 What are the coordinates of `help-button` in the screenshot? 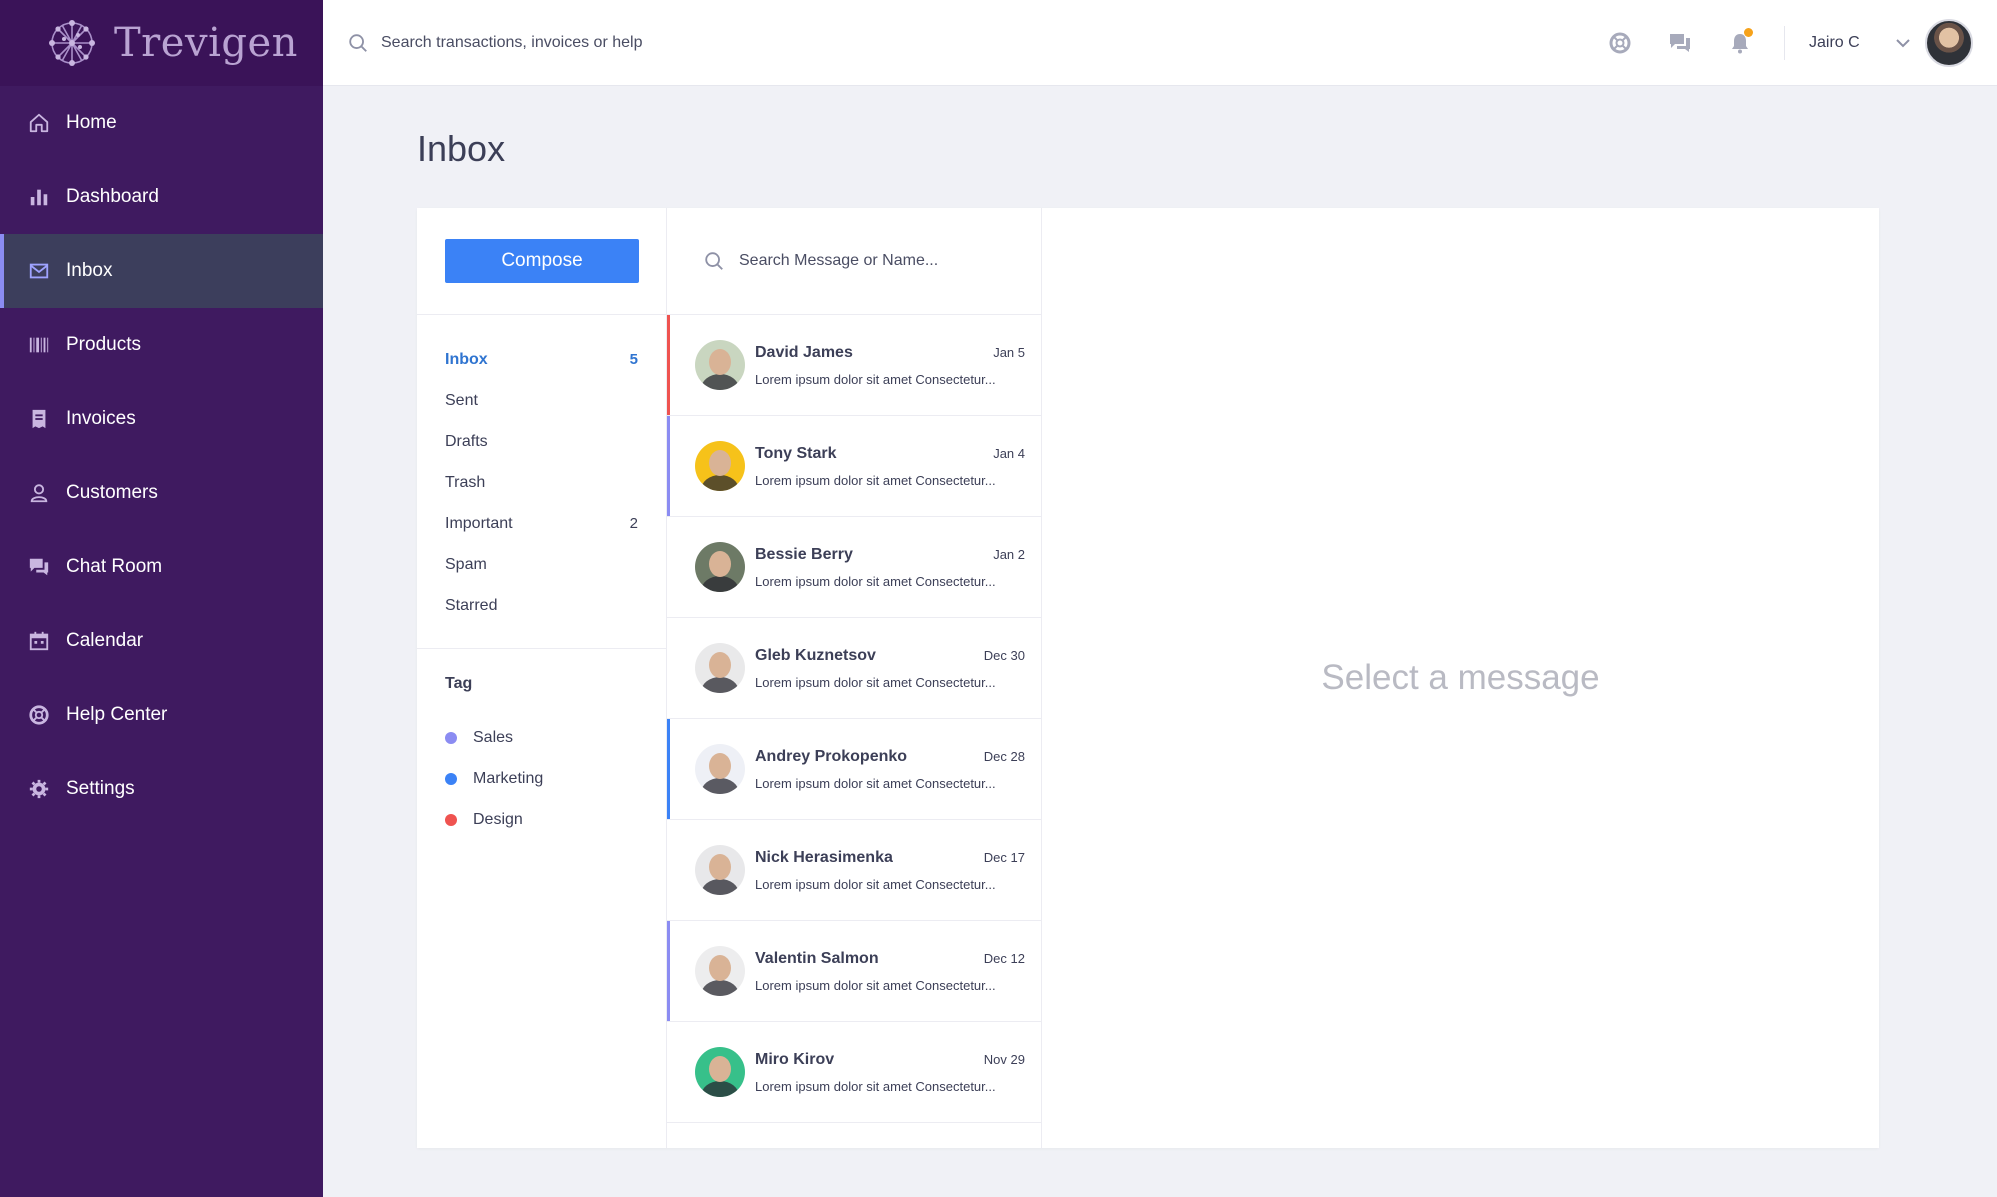 It's located at (1620, 43).